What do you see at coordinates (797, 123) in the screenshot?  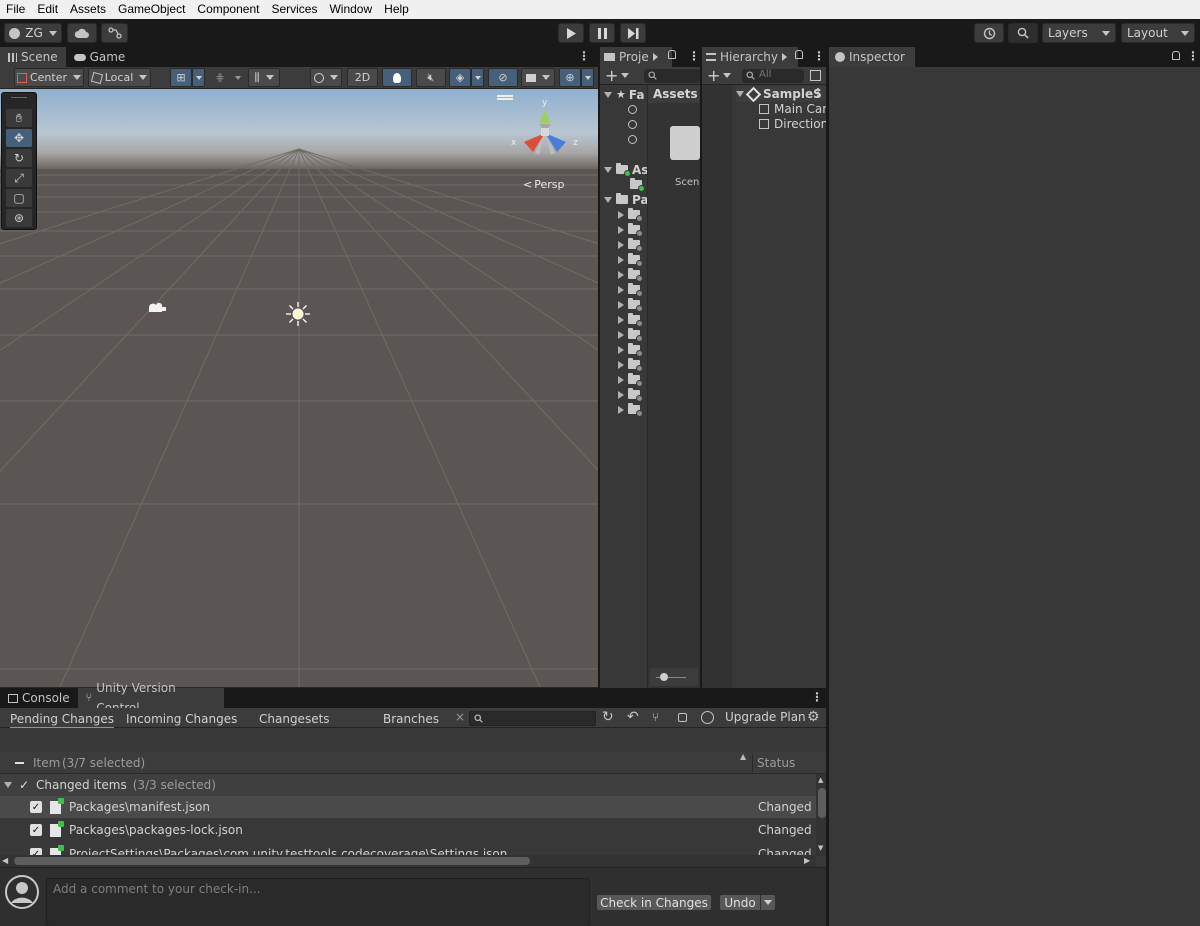 I see `hierarchy-item-directional-light: Directiona` at bounding box center [797, 123].